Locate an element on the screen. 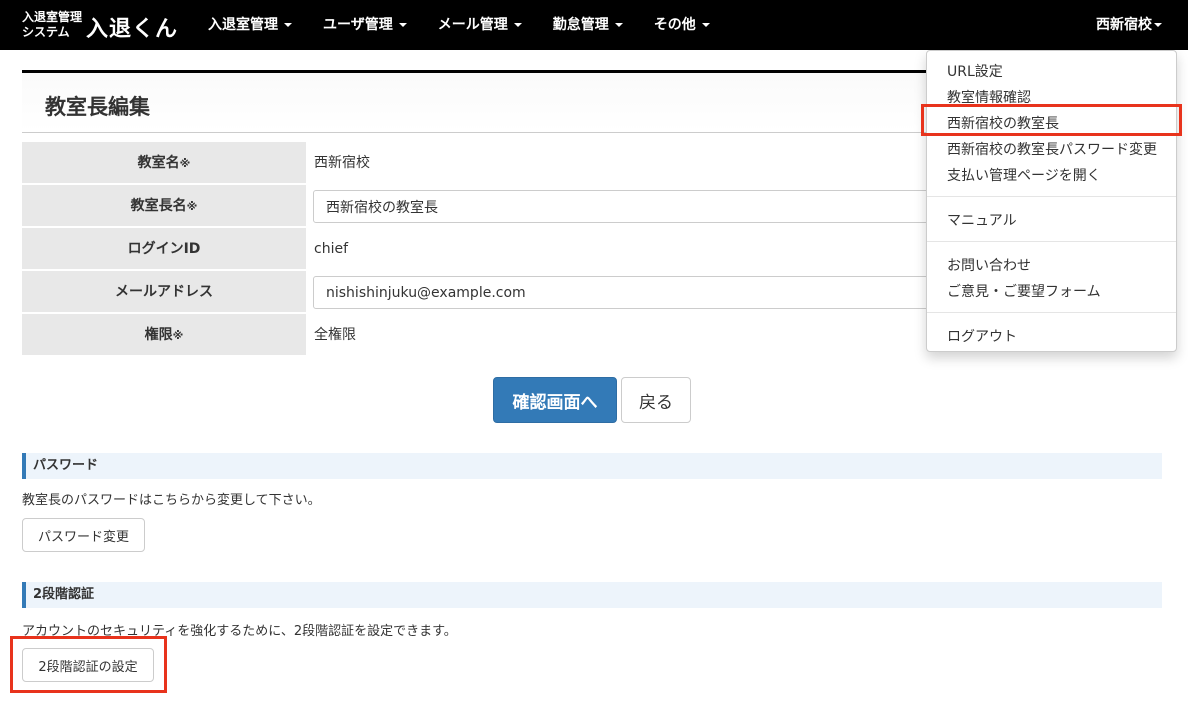 The height and width of the screenshot is (721, 1188). menu-item-url-settings: URL設定 is located at coordinates (975, 71).